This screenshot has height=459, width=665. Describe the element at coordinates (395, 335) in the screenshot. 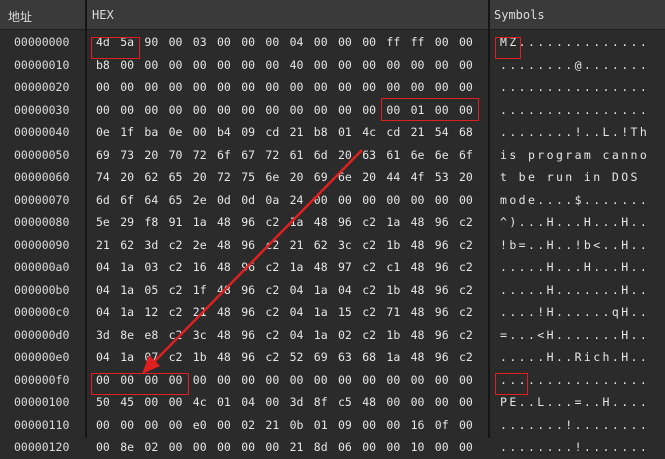

I see `hex-byte: 1b` at that location.